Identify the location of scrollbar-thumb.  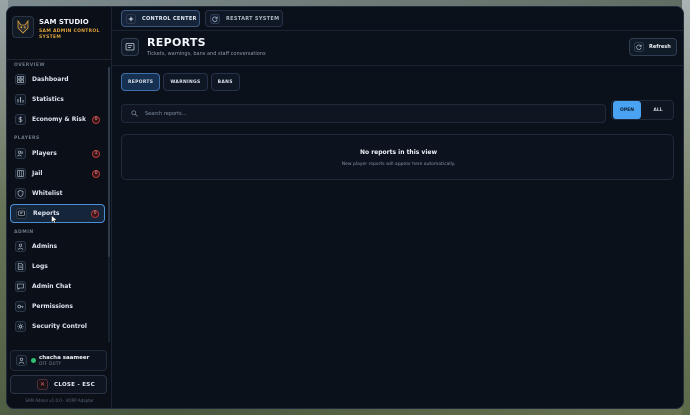
(109, 162).